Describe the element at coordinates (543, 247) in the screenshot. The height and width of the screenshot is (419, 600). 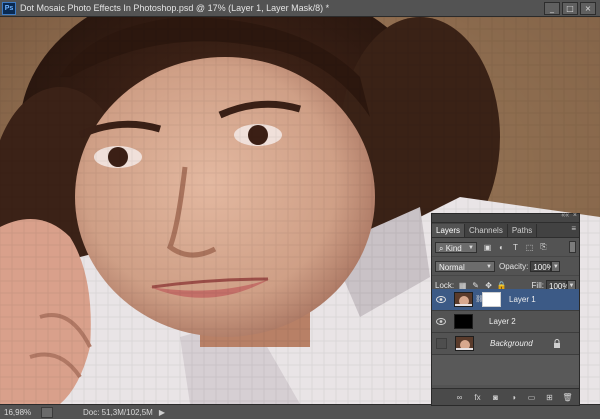
I see `smart-object-filter-icon: ⎘` at that location.